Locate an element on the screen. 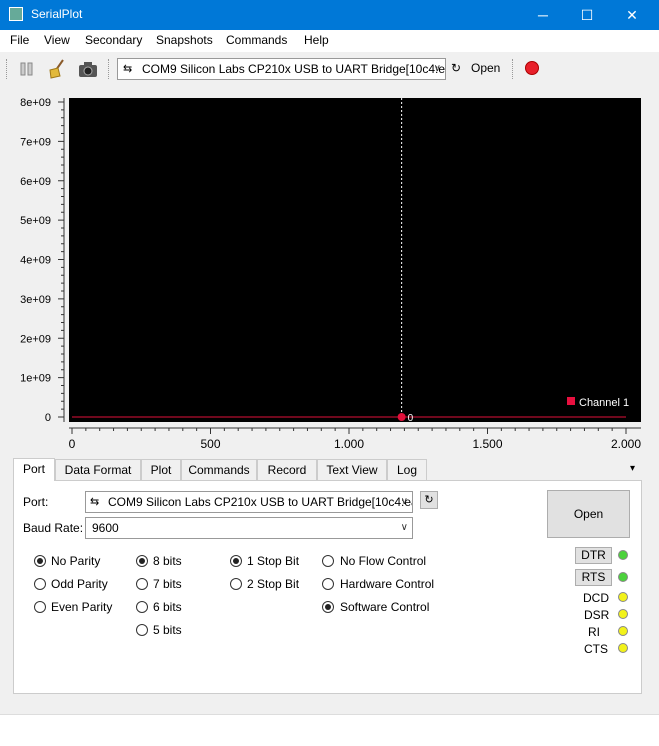  dsr-led is located at coordinates (623, 614).